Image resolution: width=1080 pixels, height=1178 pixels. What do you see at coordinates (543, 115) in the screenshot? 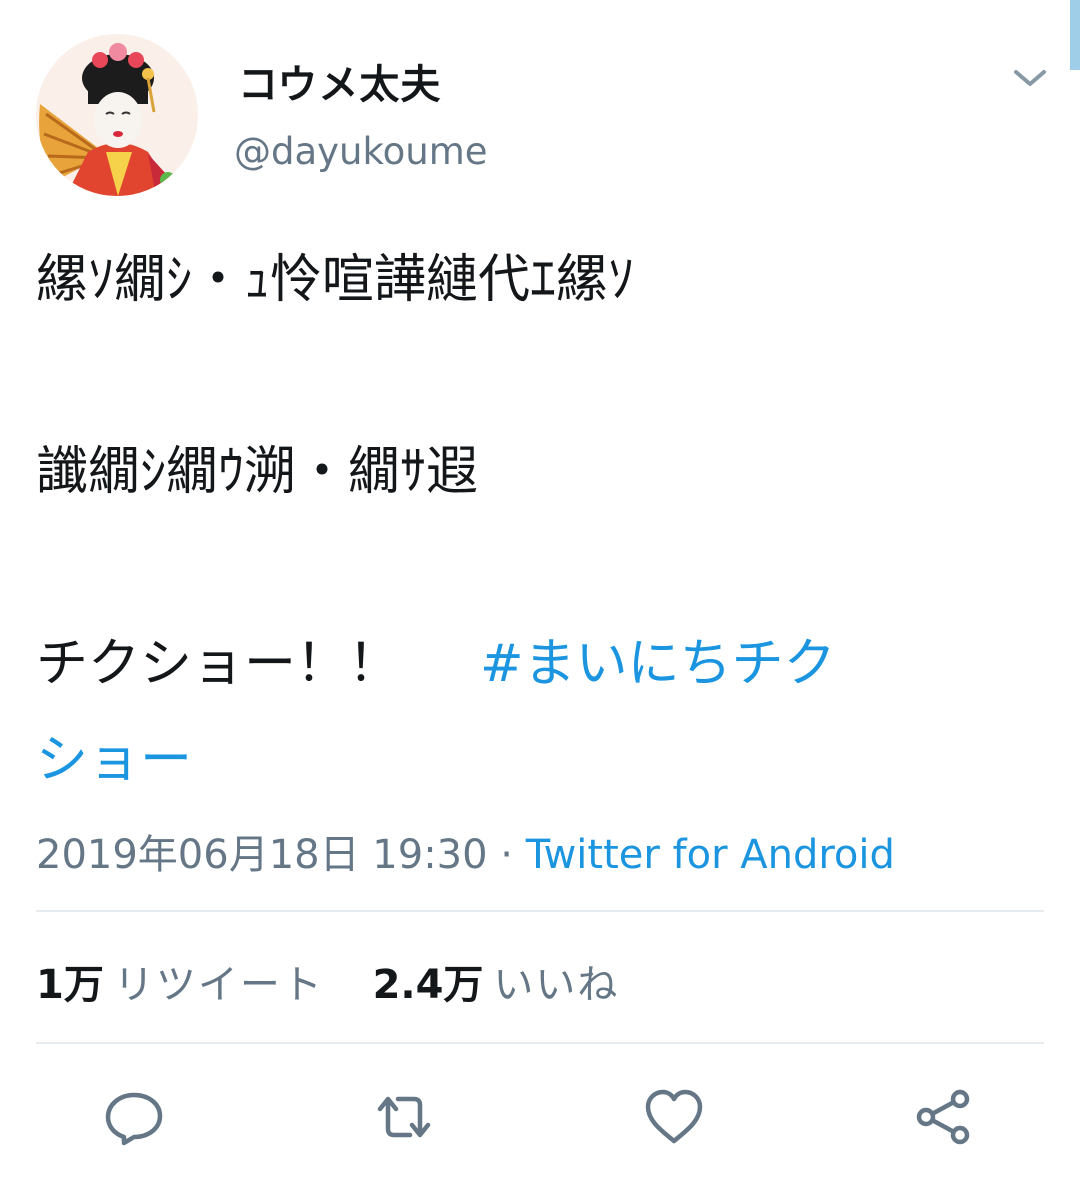
I see `tweet-header: コウメ太夫 @dayukoume` at bounding box center [543, 115].